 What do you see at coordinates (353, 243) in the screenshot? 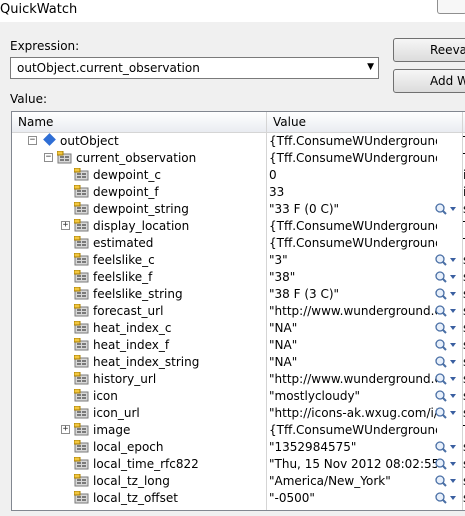
I see `row-value: {Tff.ConsumeWUndergroundData.Es` at bounding box center [353, 243].